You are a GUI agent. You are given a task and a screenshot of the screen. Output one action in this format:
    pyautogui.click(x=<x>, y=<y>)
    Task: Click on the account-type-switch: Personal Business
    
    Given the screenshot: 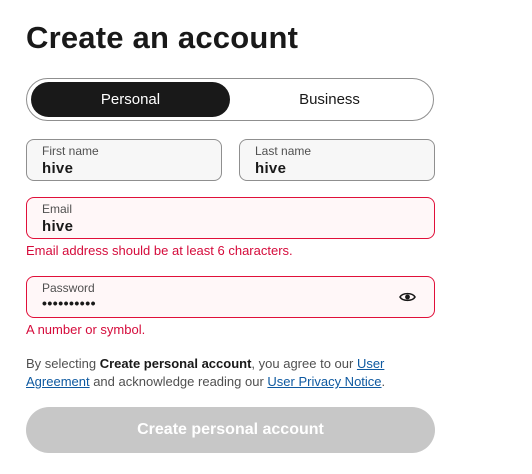 What is the action you would take?
    pyautogui.click(x=230, y=99)
    